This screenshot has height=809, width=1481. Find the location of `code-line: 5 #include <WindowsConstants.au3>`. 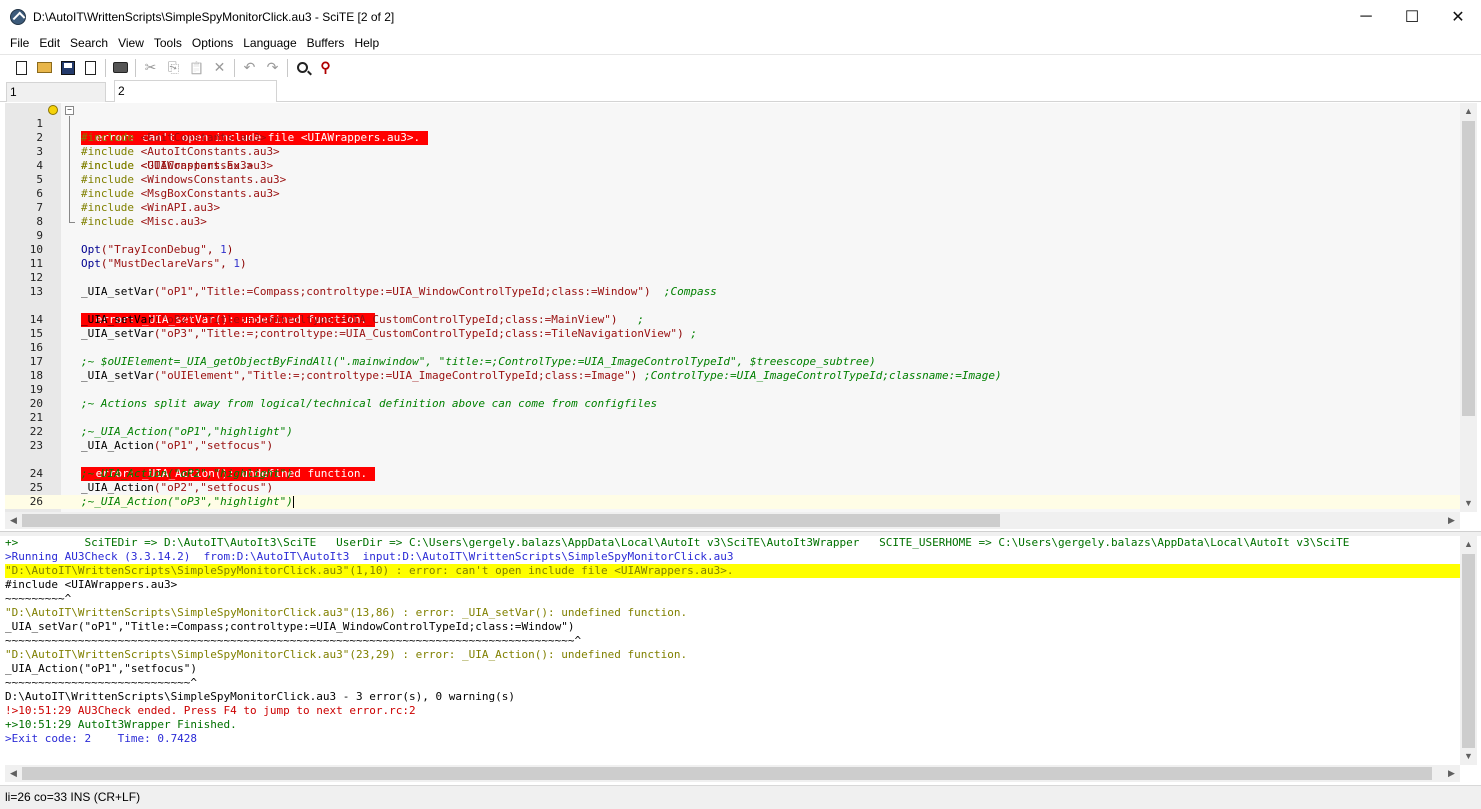

code-line: 5 #include <WindowsConstants.au3> is located at coordinates (732, 180).